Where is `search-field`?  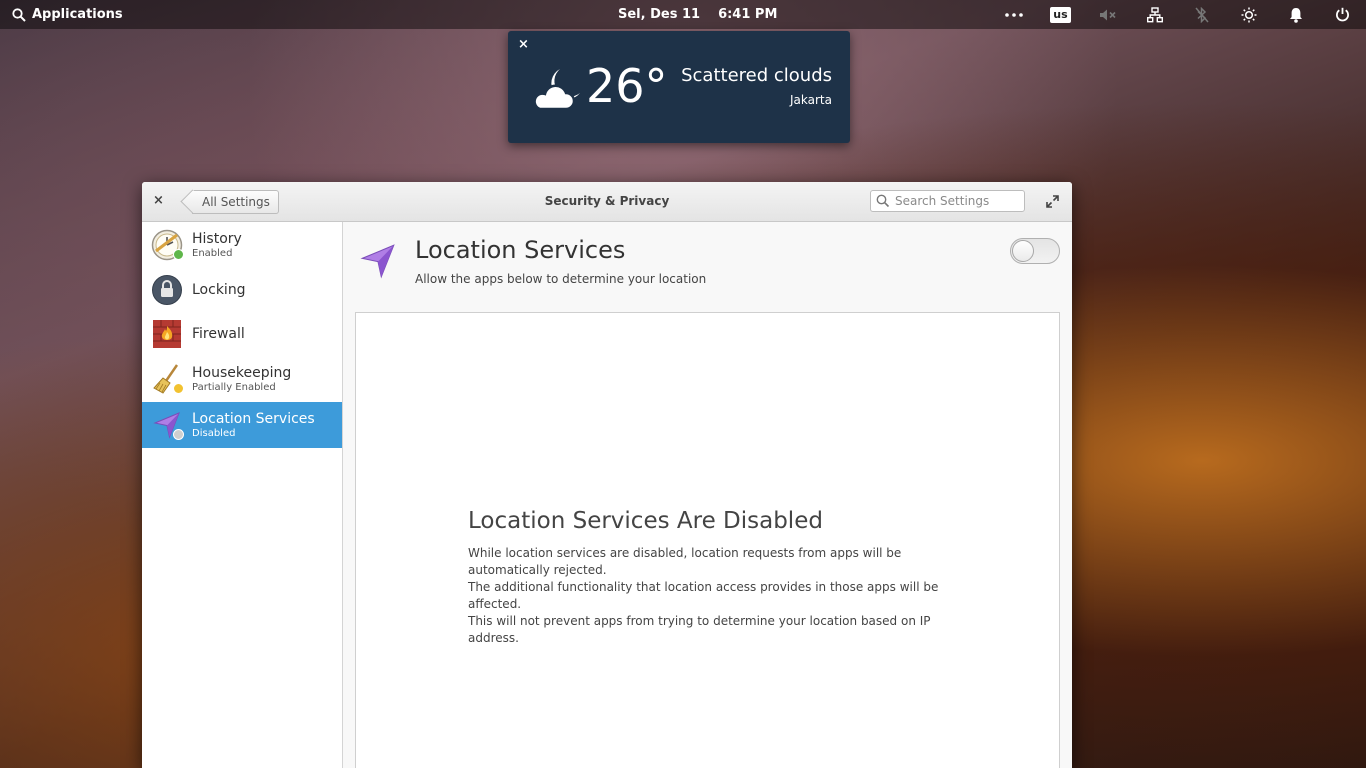
search-field is located at coordinates (947, 201).